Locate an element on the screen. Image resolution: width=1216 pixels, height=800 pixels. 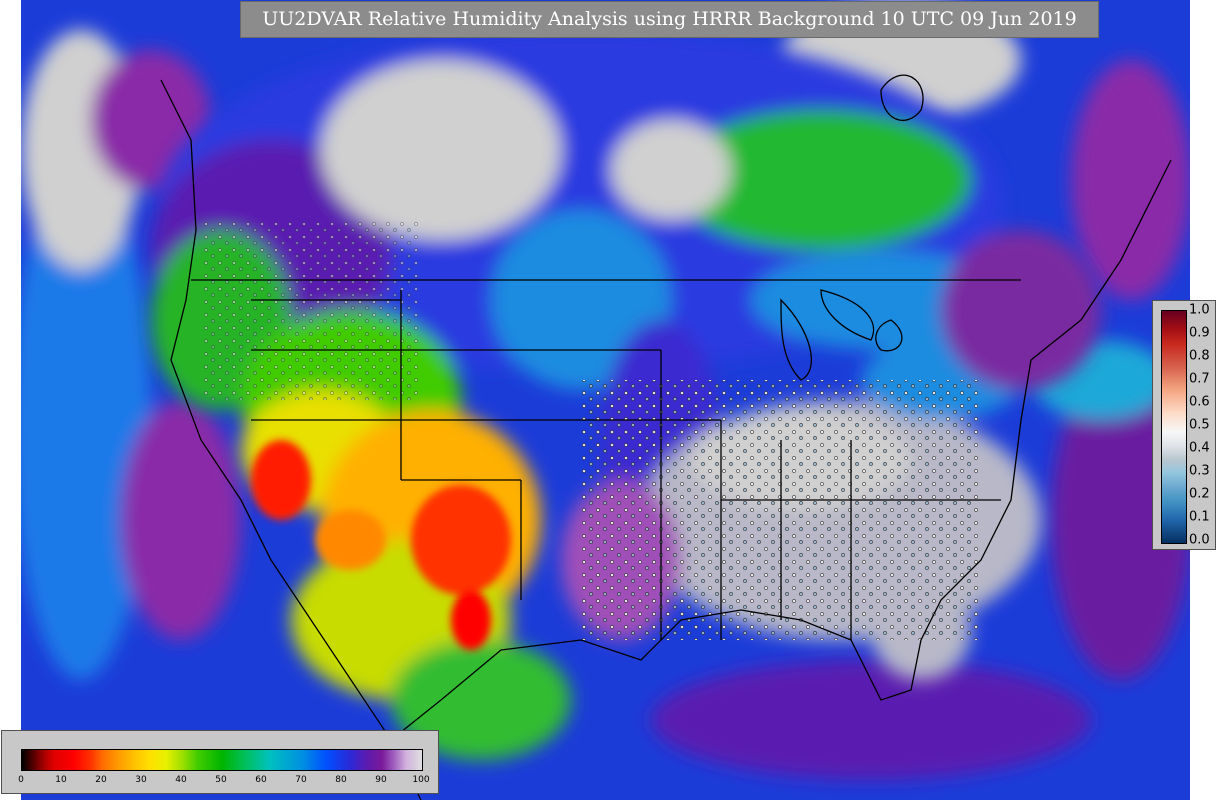
humidity-tick-label: 50 is located at coordinates (221, 780).